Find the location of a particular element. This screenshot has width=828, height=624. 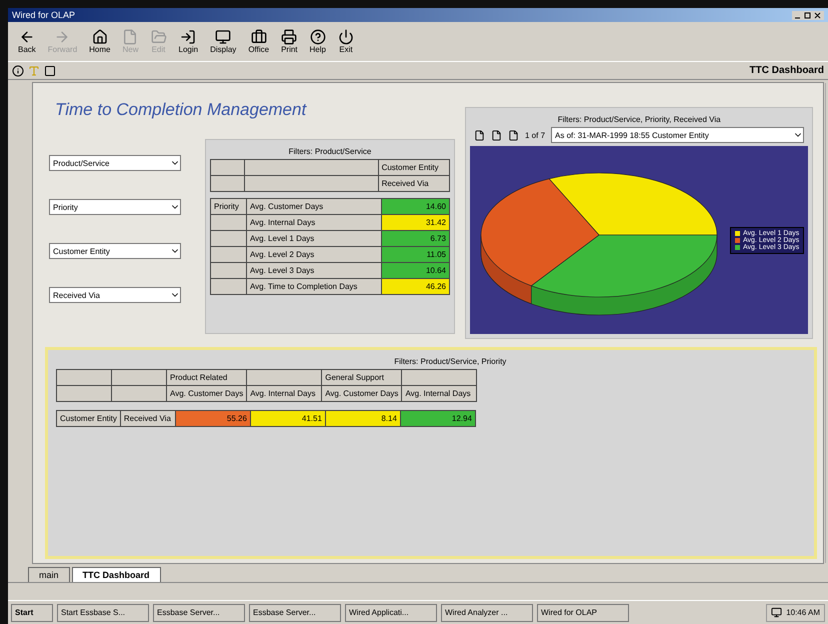

sheet-tab: TTC Dashboard is located at coordinates (116, 574).